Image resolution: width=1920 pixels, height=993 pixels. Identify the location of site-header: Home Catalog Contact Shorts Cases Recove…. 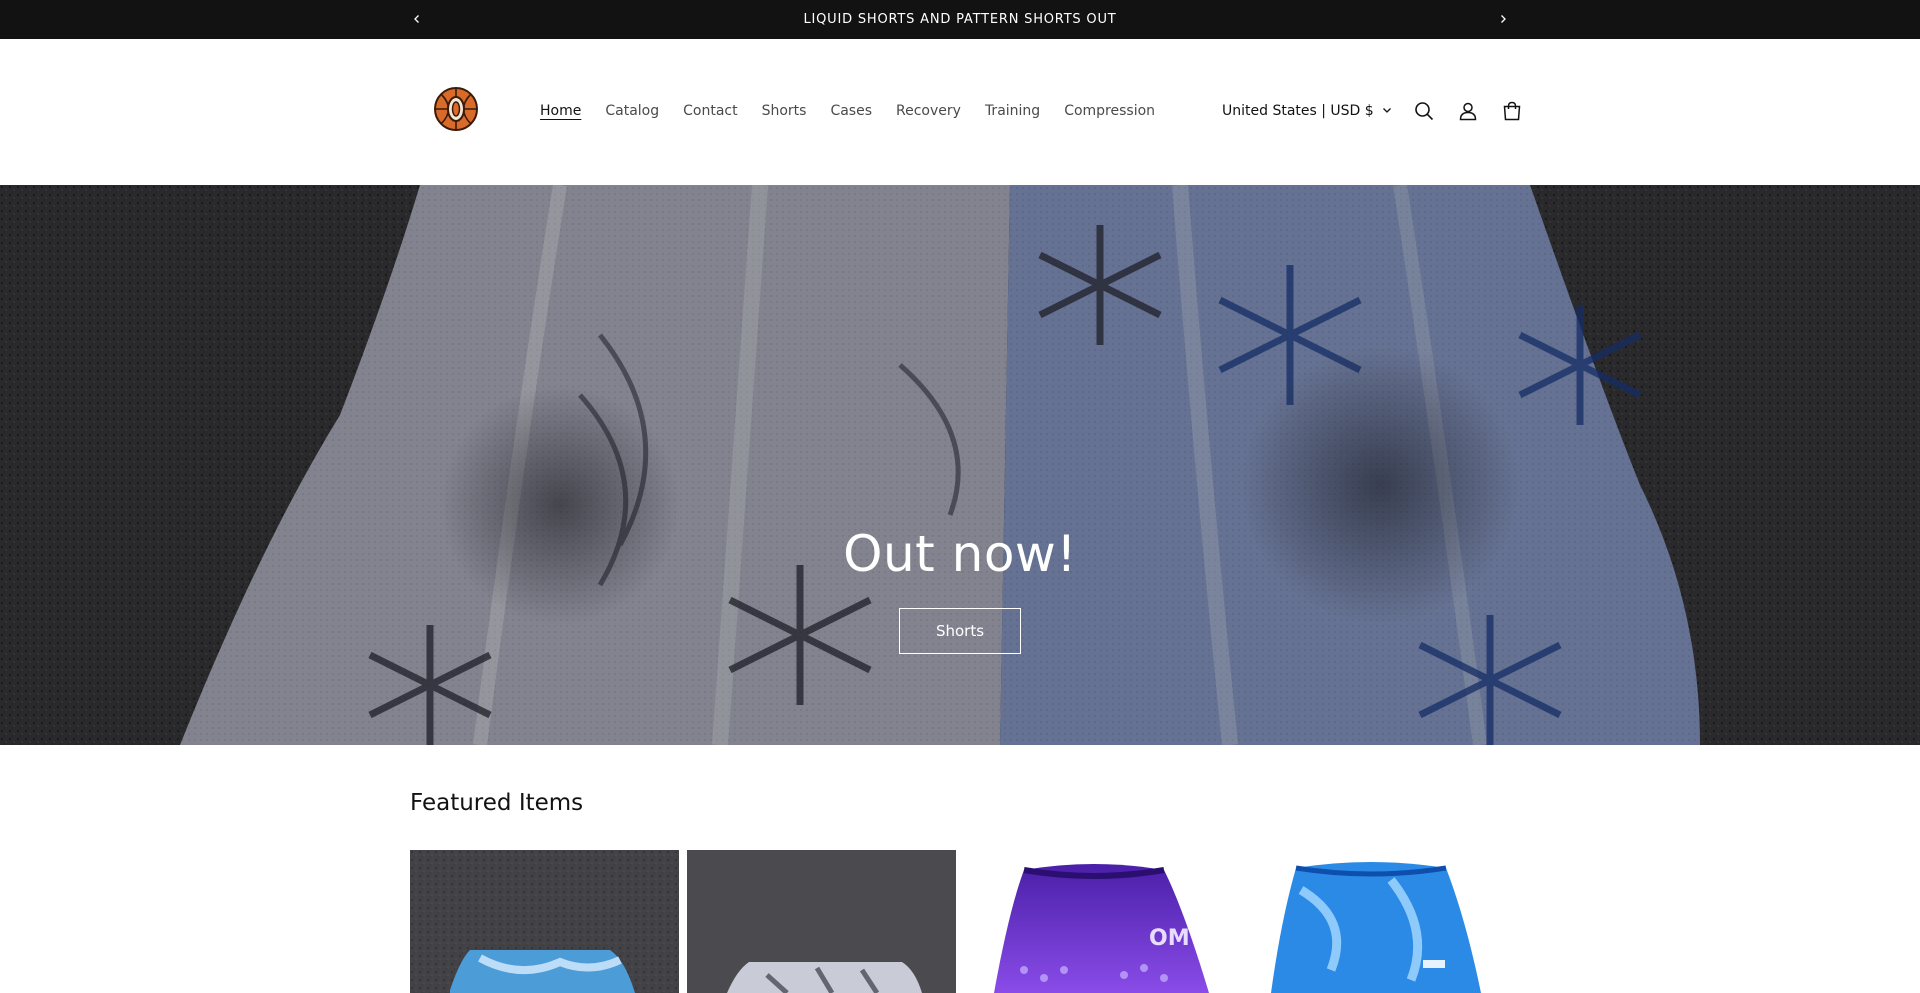
(960, 112).